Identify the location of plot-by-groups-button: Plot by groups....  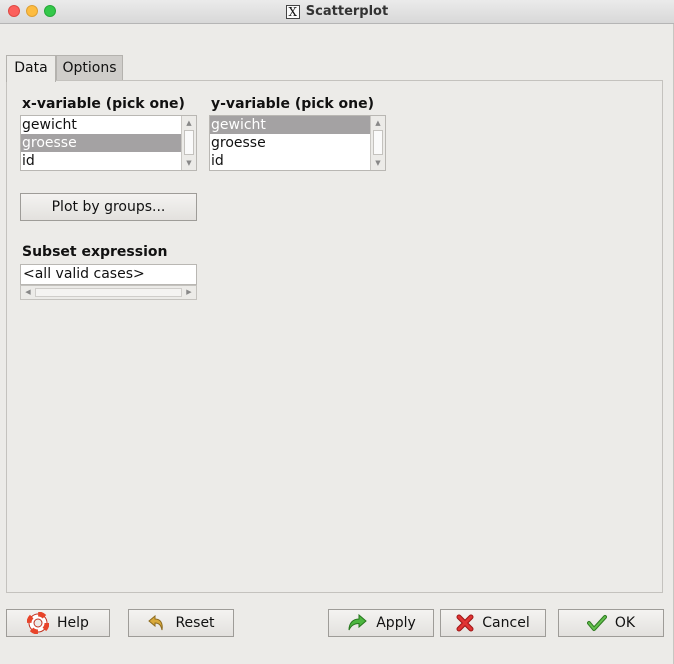
(108, 207).